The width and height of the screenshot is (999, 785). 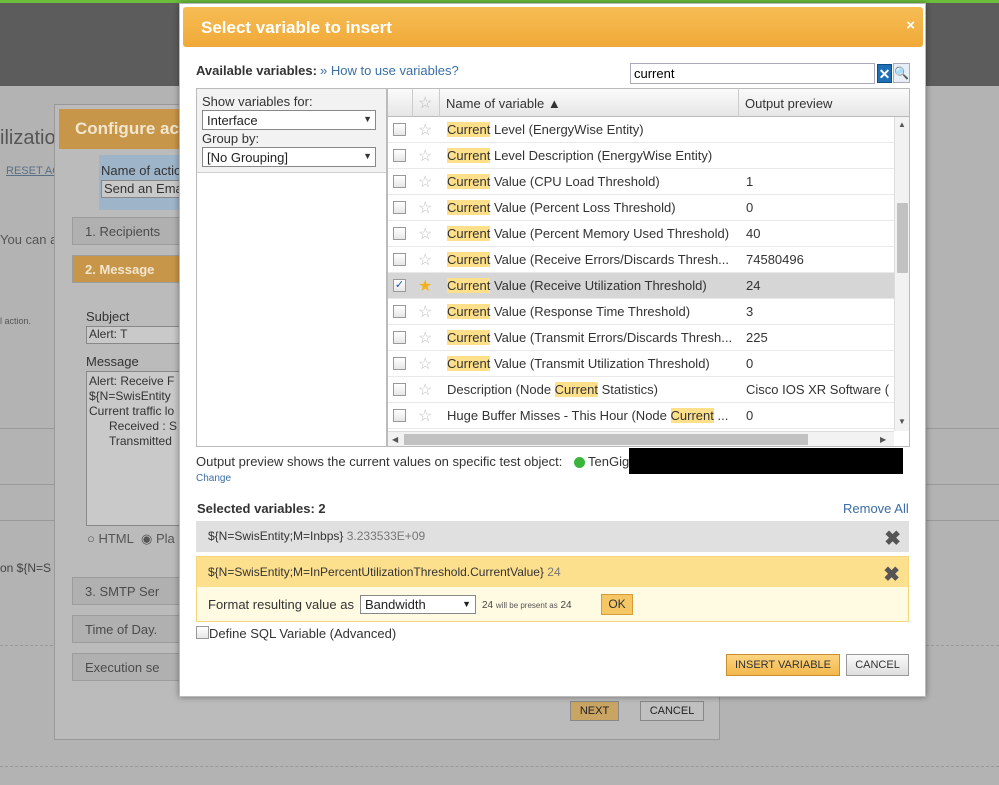 I want to click on change-link: Change, so click(x=213, y=478).